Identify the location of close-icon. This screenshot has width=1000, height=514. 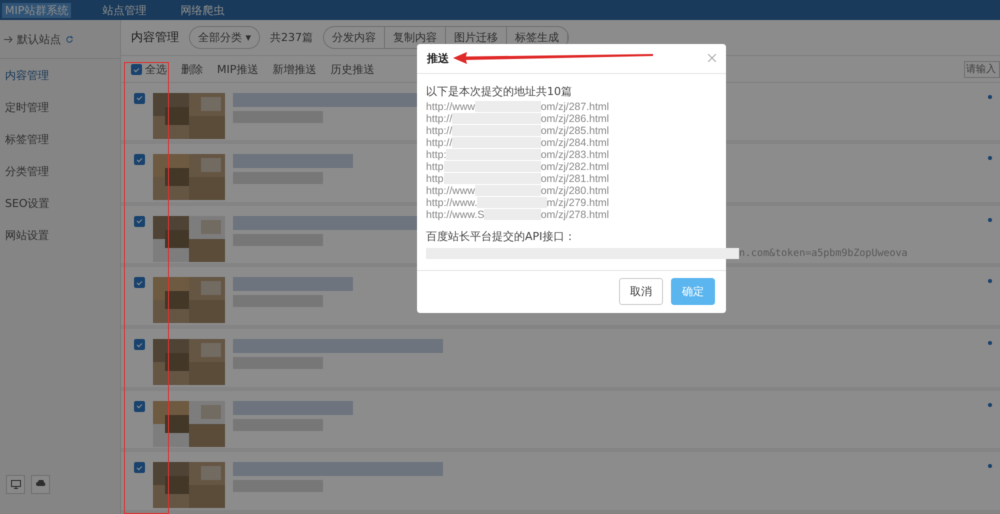
(712, 58).